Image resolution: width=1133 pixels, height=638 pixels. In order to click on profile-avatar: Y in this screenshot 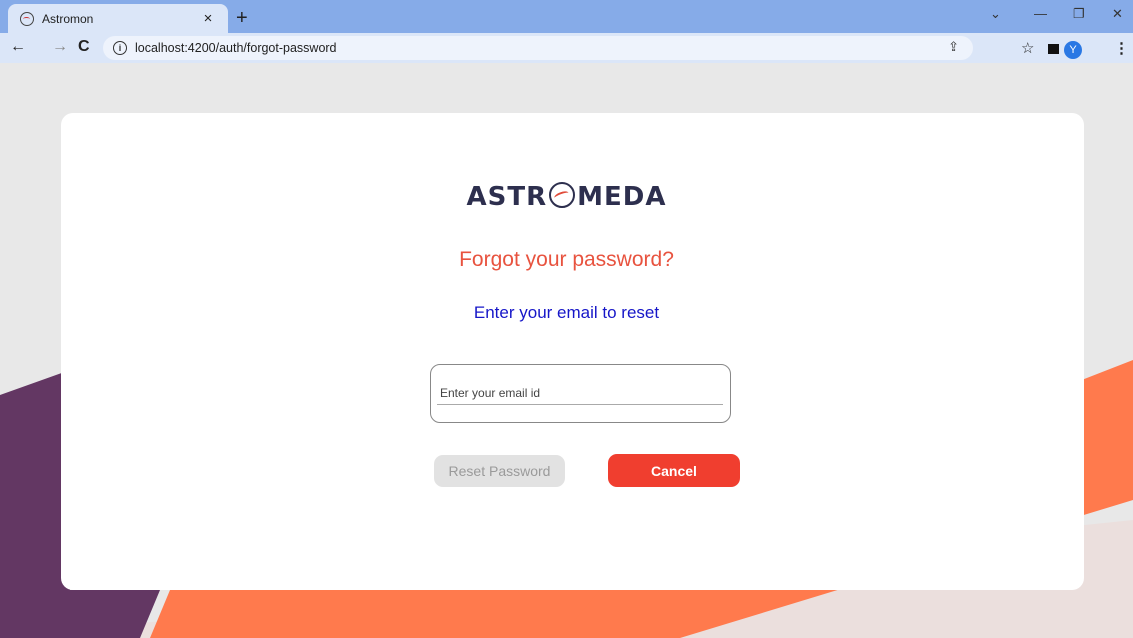, I will do `click(1073, 50)`.